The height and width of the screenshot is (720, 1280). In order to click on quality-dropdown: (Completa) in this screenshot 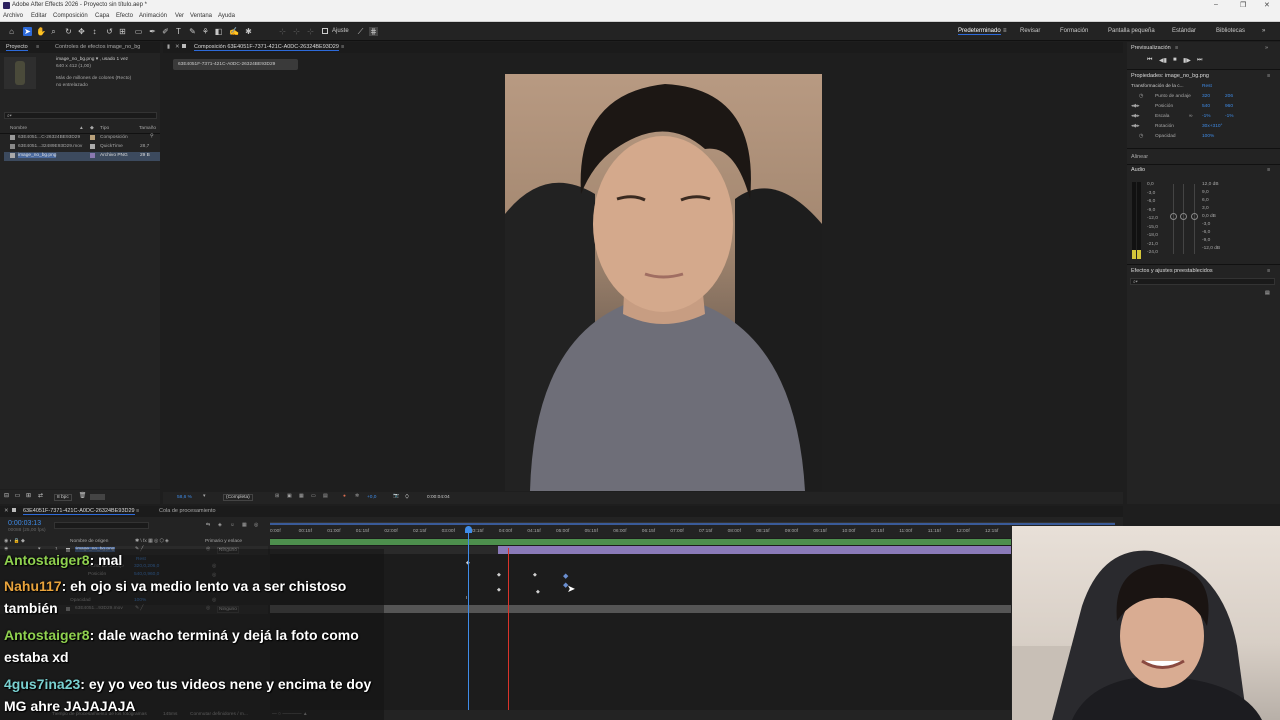, I will do `click(238, 497)`.